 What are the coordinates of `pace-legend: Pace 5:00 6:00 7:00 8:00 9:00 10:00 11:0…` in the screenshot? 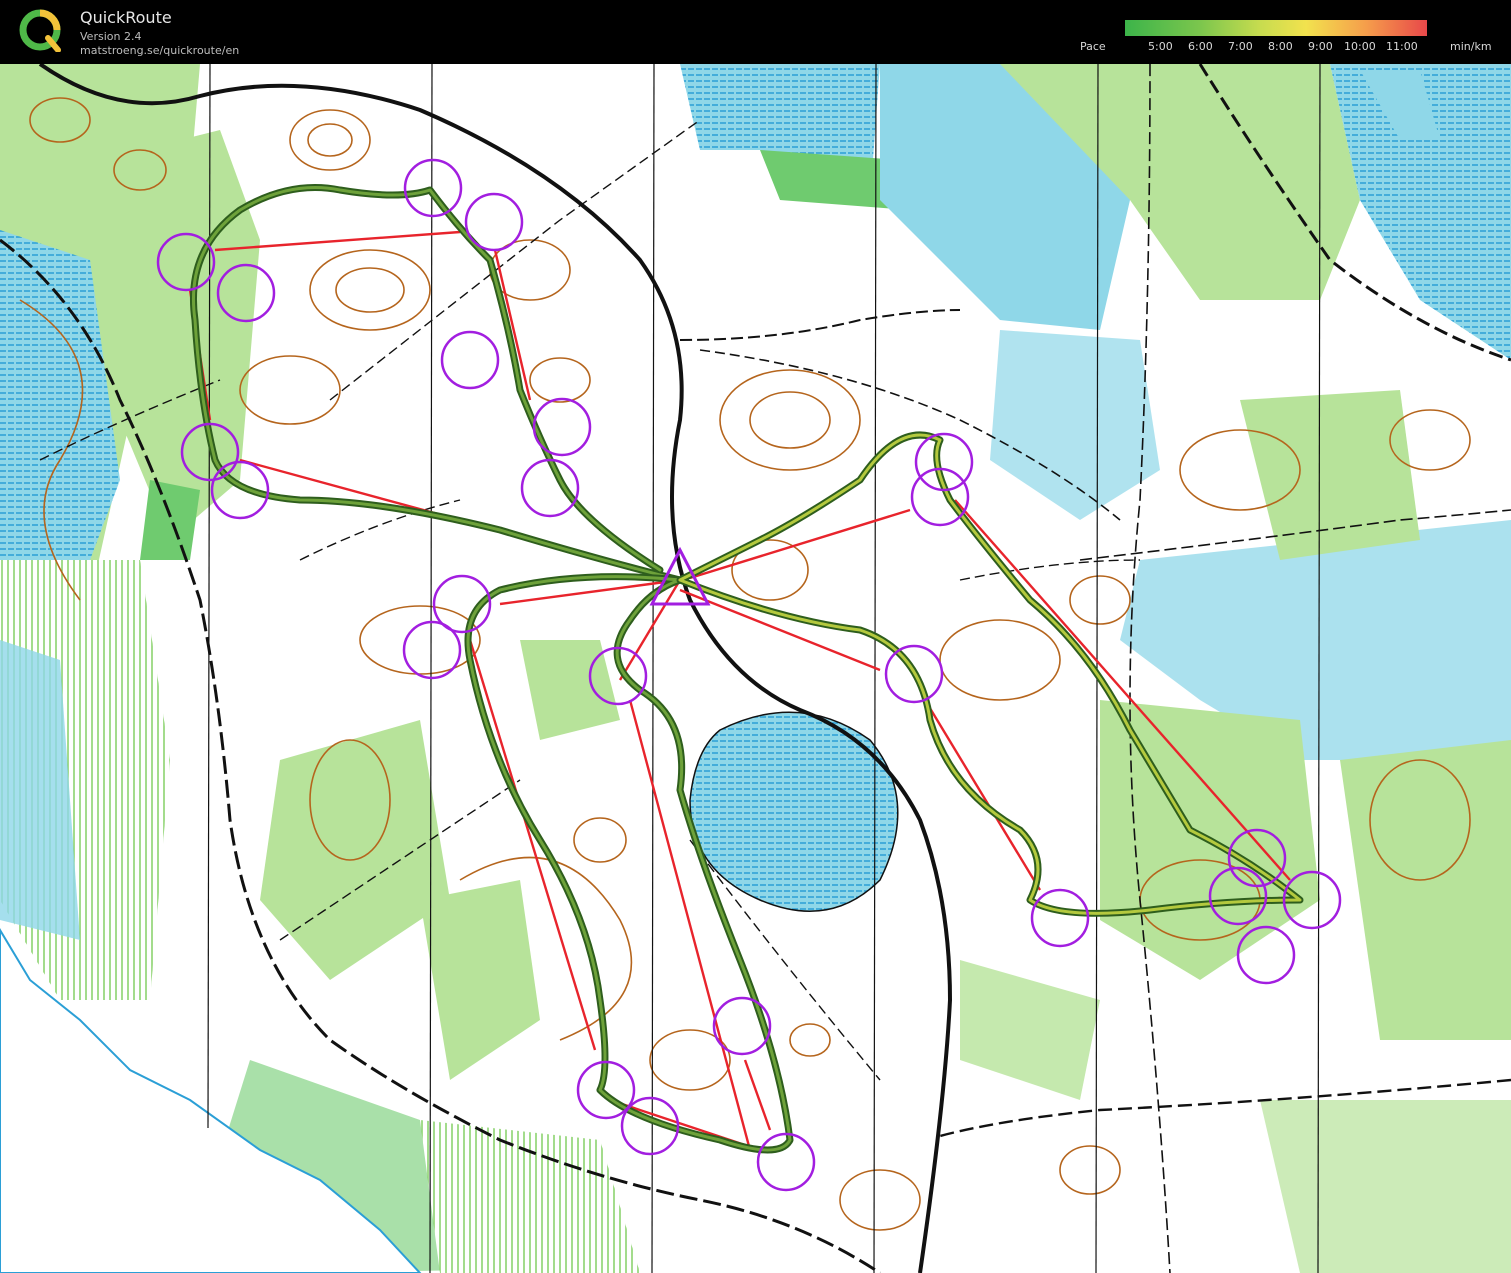 It's located at (1290, 38).